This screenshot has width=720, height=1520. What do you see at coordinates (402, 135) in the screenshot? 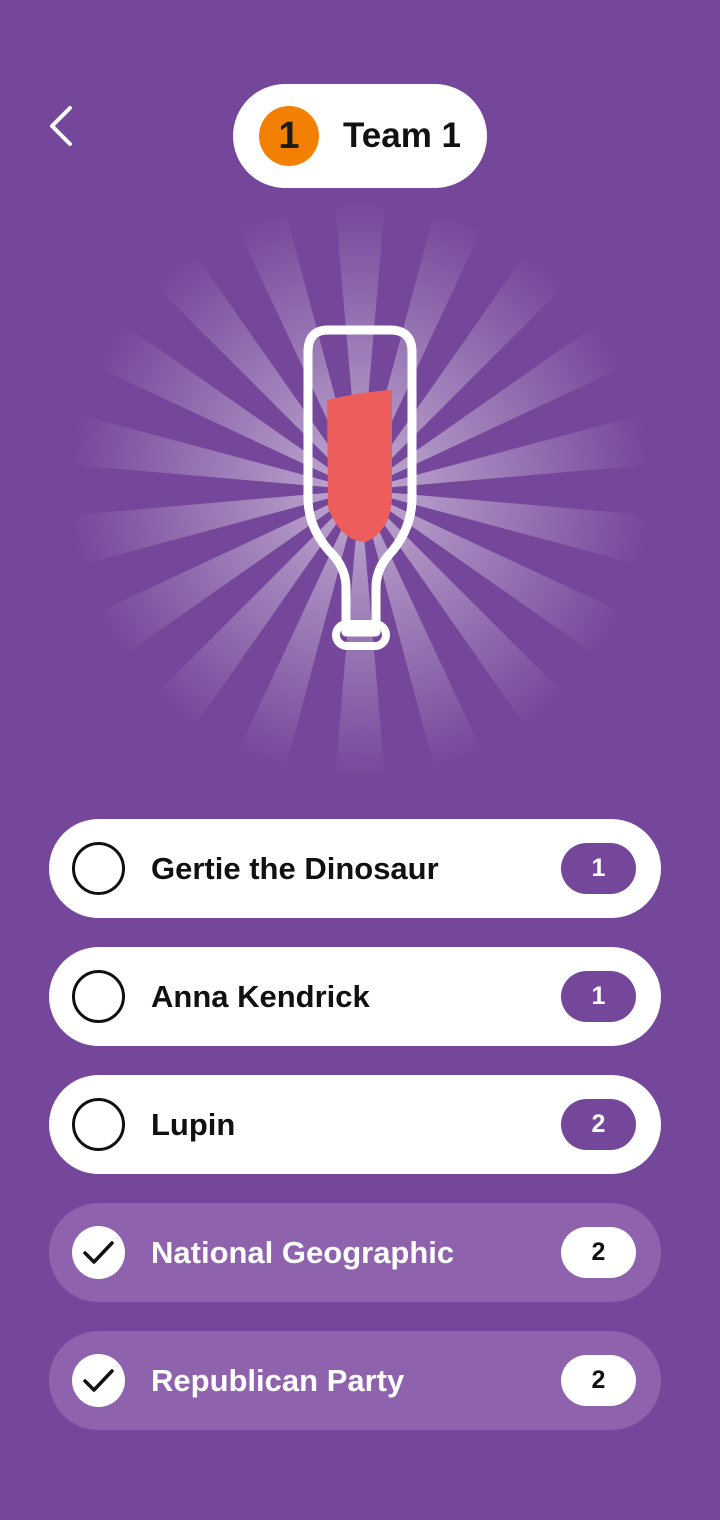
I see `team-name: Team 1` at bounding box center [402, 135].